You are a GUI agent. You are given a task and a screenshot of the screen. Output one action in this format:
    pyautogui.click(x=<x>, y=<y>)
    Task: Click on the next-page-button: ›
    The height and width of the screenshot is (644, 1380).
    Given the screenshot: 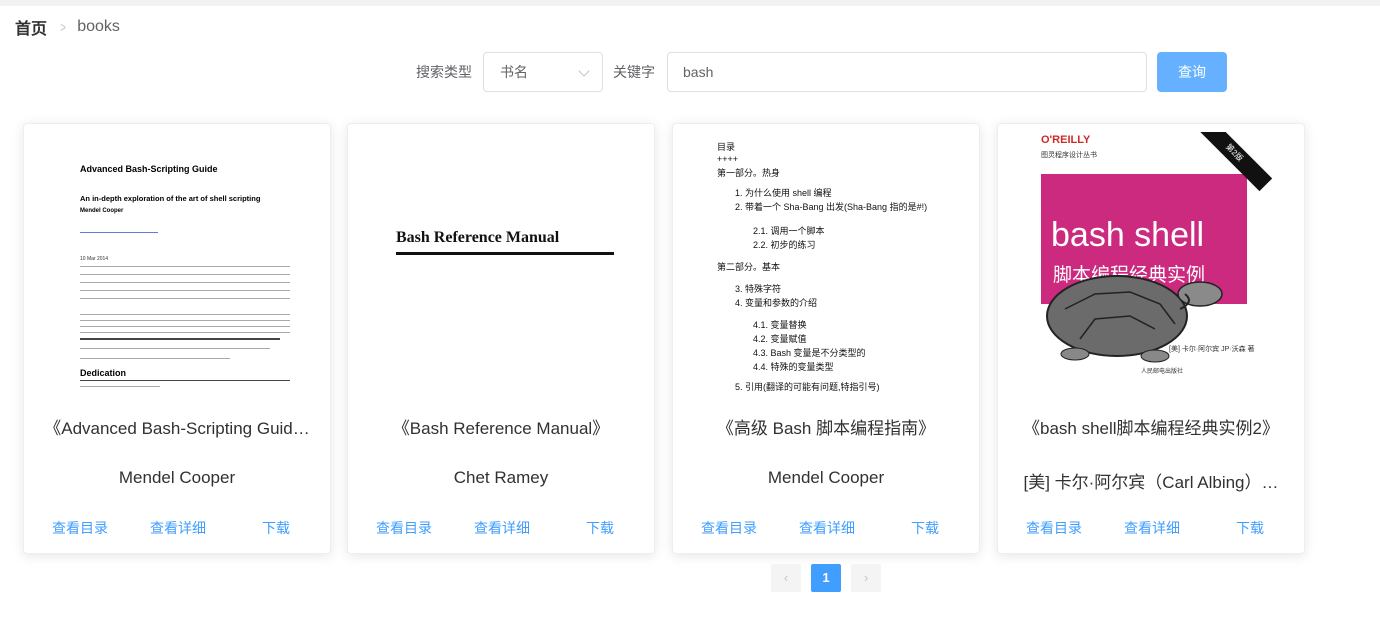 What is the action you would take?
    pyautogui.click(x=866, y=578)
    